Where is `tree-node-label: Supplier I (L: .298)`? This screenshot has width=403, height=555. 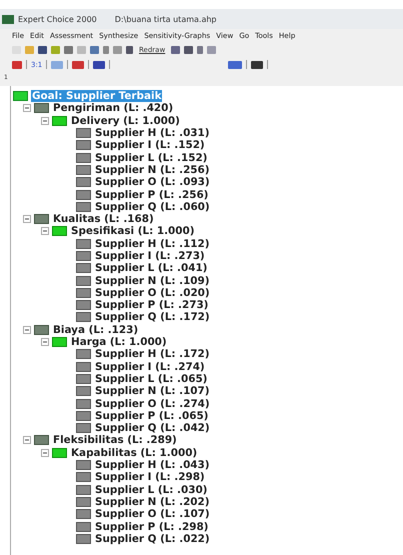
tree-node-label: Supplier I (L: .298) is located at coordinates (150, 477).